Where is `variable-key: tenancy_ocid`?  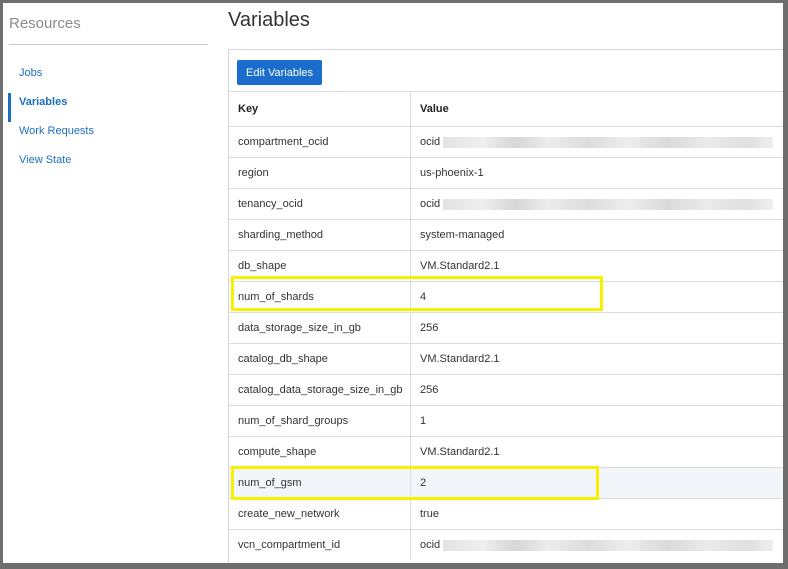 variable-key: tenancy_ocid is located at coordinates (320, 204).